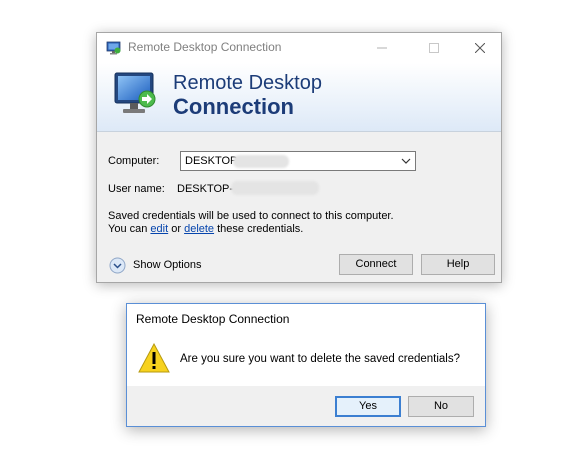 This screenshot has height=459, width=575. I want to click on delete-credentials-link: delete, so click(199, 229).